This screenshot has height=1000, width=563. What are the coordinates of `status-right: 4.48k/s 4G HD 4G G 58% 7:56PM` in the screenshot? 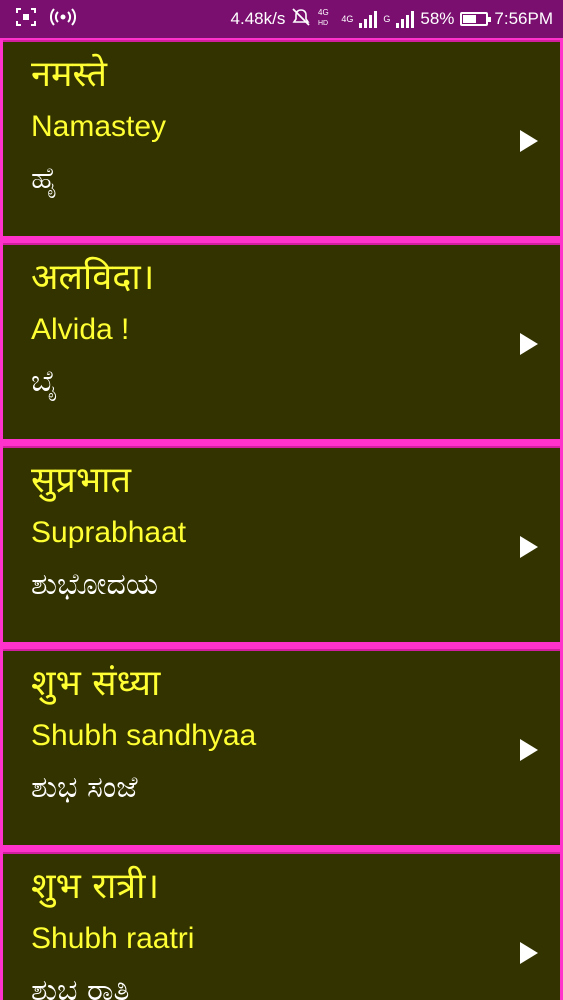 It's located at (392, 19).